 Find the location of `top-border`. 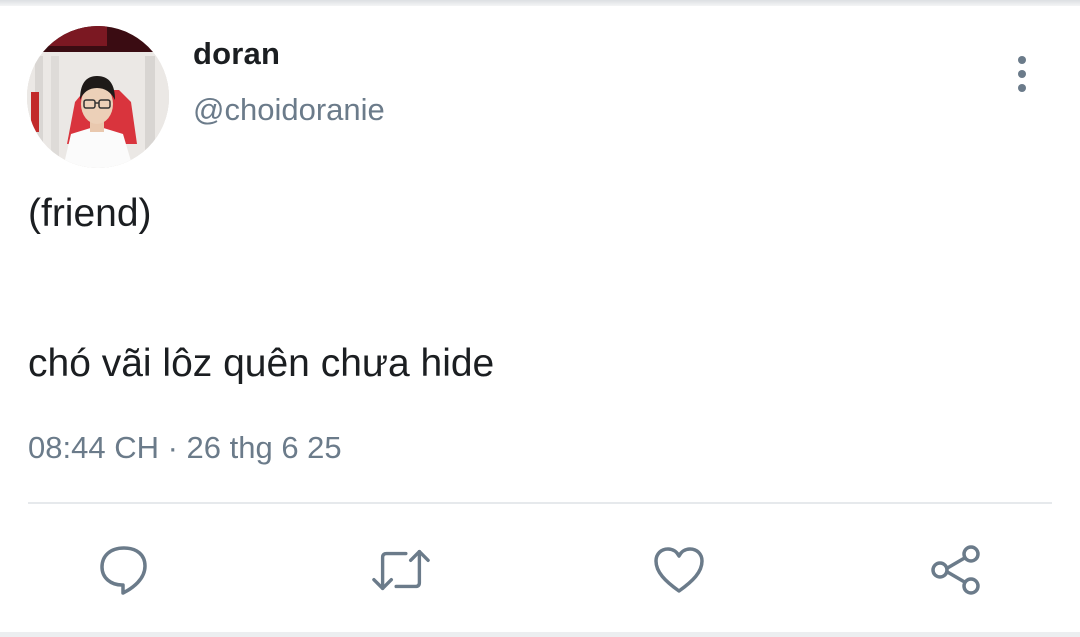

top-border is located at coordinates (540, 3).